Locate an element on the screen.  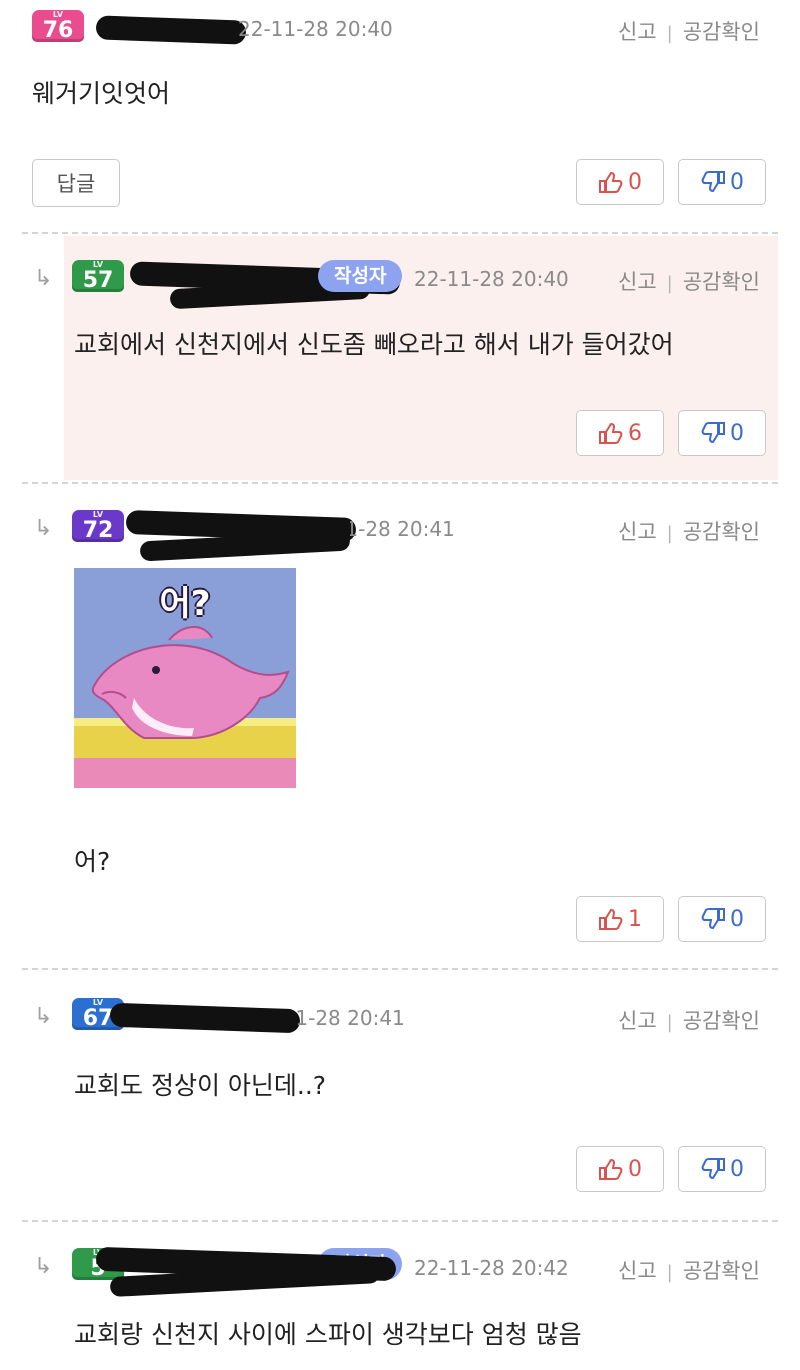
comment-text: 교회랑 신천지 사이에 스파이 생각보다 엄청 많음 is located at coordinates (328, 1334).